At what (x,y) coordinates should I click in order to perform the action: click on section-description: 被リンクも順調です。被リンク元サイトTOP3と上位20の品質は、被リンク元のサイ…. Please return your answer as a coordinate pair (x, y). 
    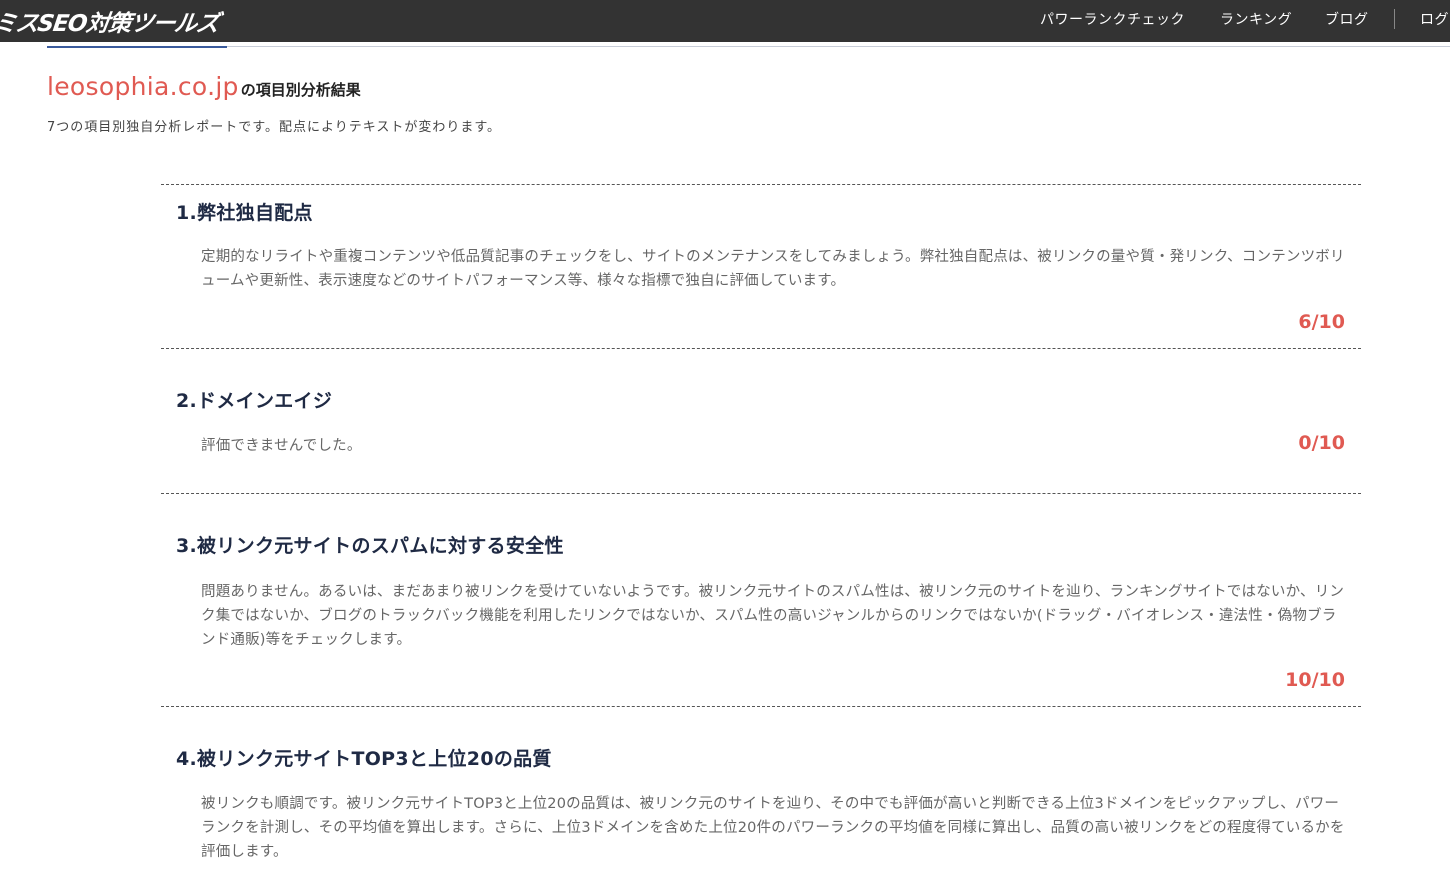
    Looking at the image, I should click on (773, 828).